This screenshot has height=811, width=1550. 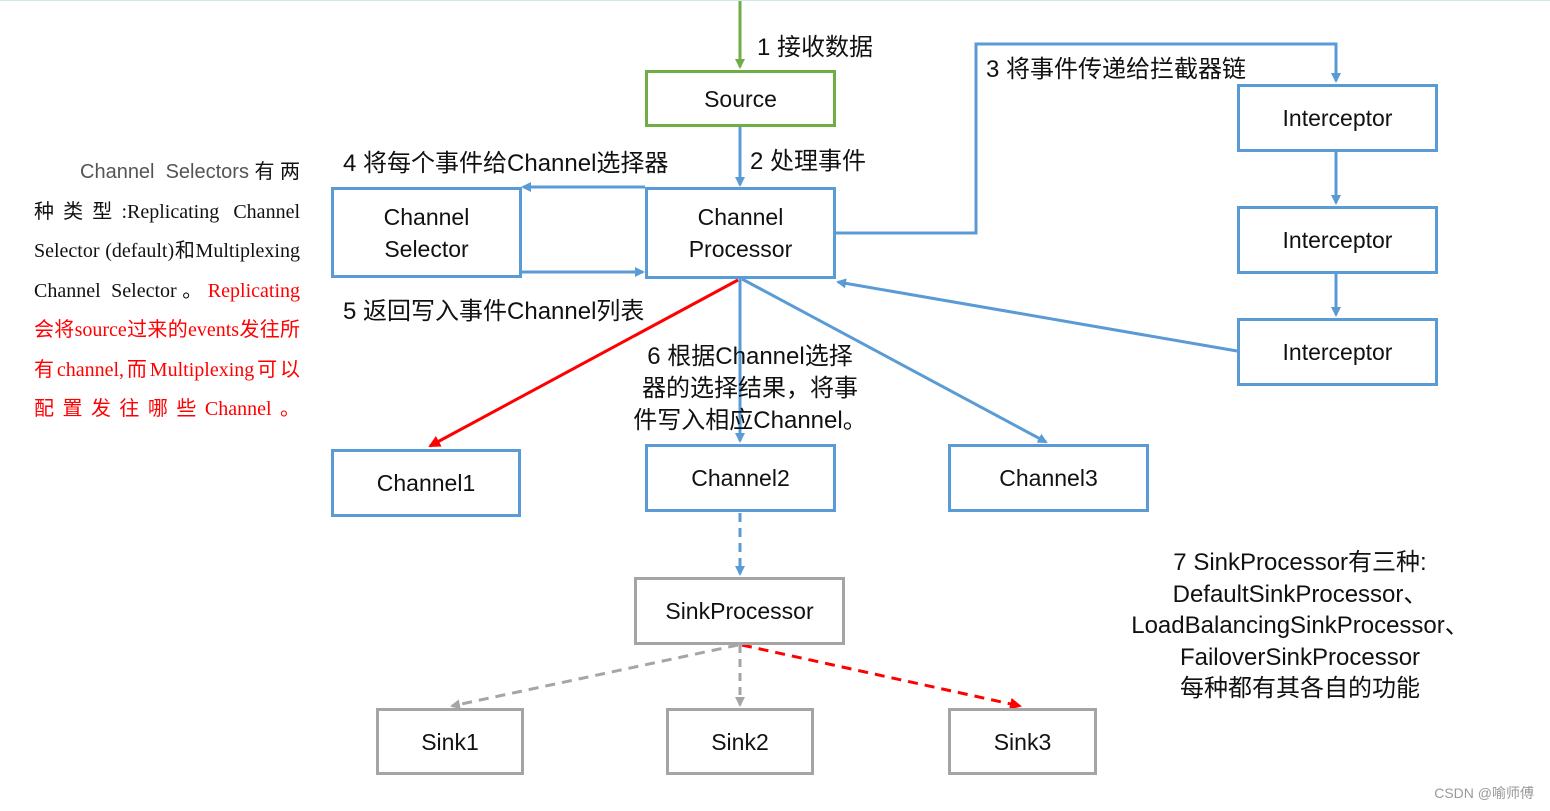 I want to click on step-1-label: 1 接收数据, so click(x=815, y=47).